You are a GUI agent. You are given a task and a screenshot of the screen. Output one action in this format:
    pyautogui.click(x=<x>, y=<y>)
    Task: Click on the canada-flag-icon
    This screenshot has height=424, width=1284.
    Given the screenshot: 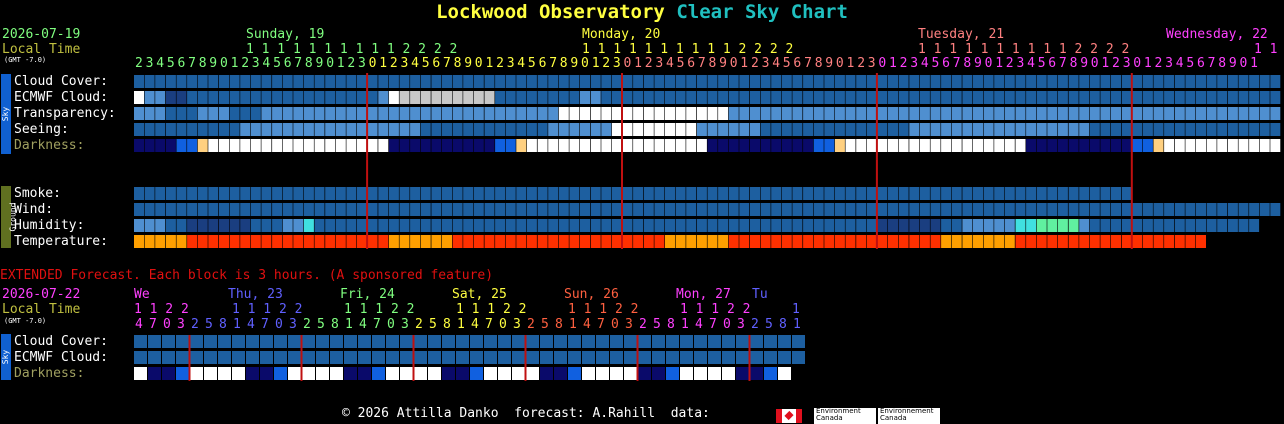 What is the action you would take?
    pyautogui.click(x=789, y=416)
    